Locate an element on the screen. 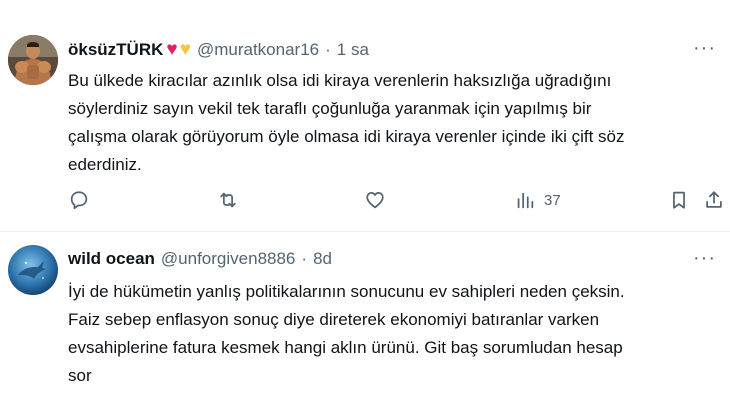  author-name: wild ocean is located at coordinates (111, 259).